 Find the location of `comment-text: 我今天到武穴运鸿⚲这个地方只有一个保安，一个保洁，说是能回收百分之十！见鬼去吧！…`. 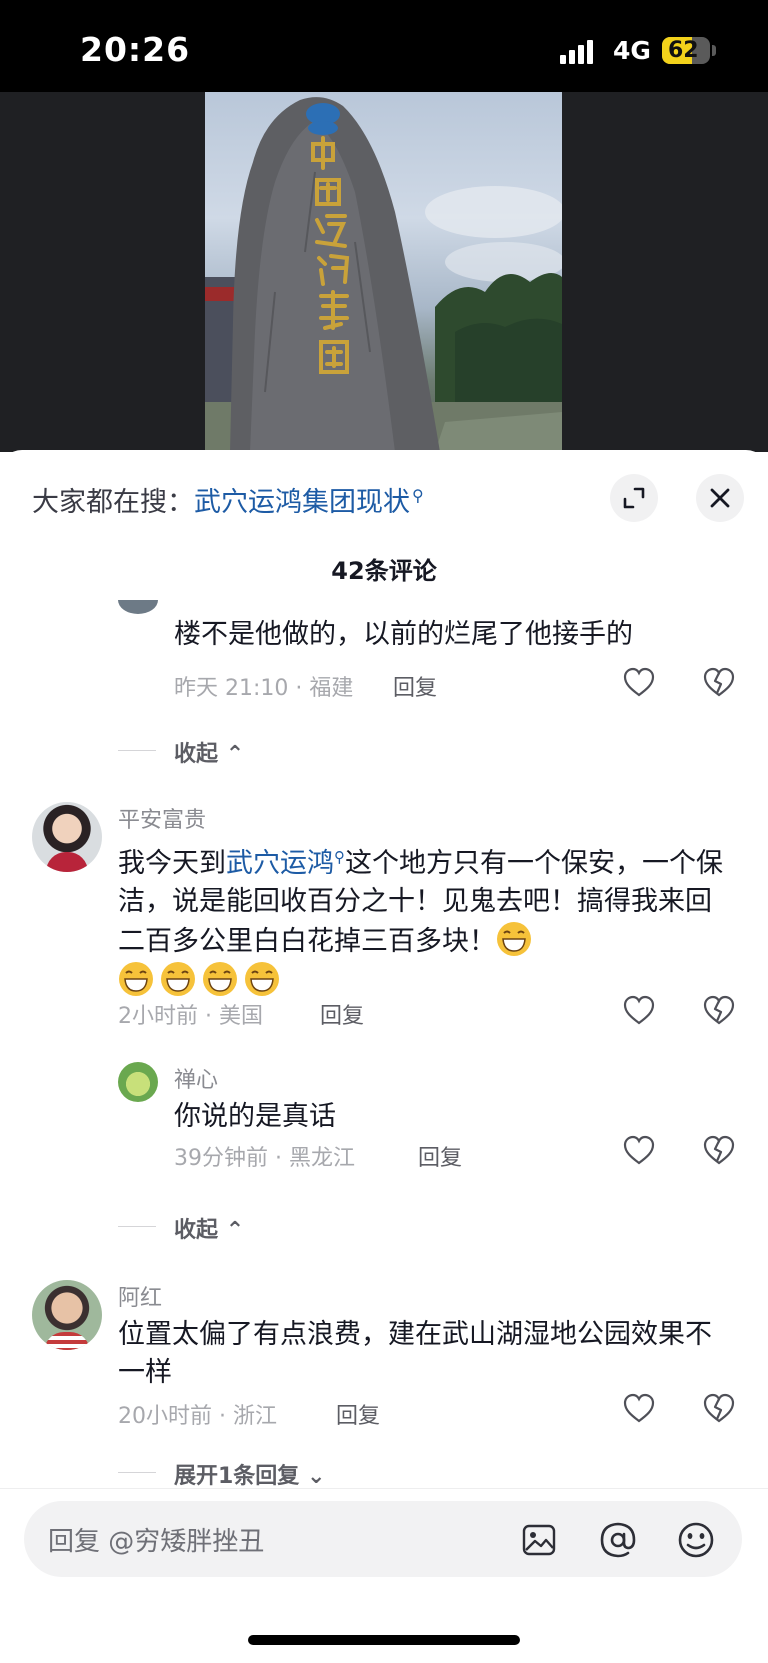

comment-text: 我今天到武穴运鸿⚲这个地方只有一个保安，一个保洁，说是能回收百分之十！见鬼去吧！… is located at coordinates (428, 919).